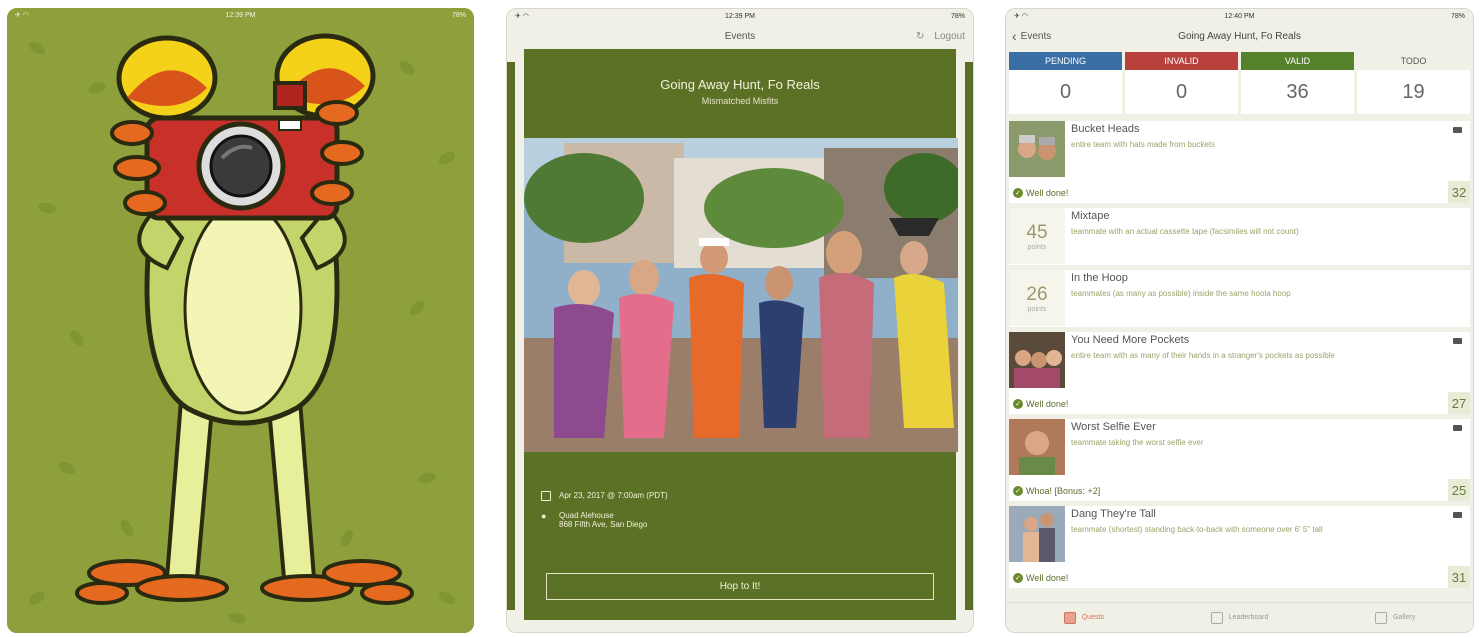  I want to click on event-title: Going Away Hunt, Fo Reals, so click(740, 84).